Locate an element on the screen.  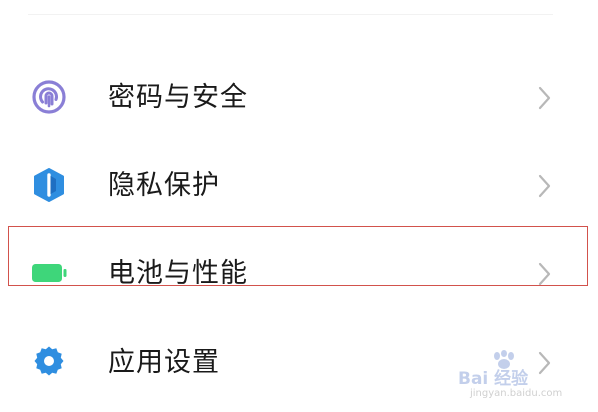
settings-item-label: 电池与性能 is located at coordinates (178, 273).